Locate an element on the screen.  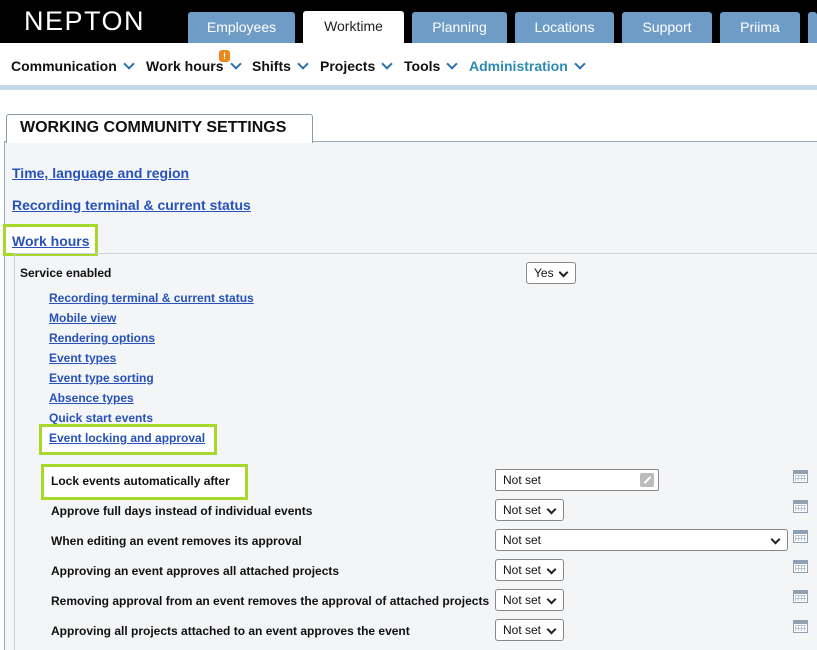
remove-approval-projects-select: Not set is located at coordinates (529, 600).